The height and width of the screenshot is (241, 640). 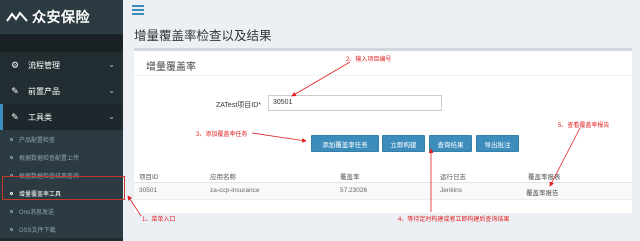 I want to click on annotation-step3: 3、添加覆盖率任务, so click(x=222, y=135).